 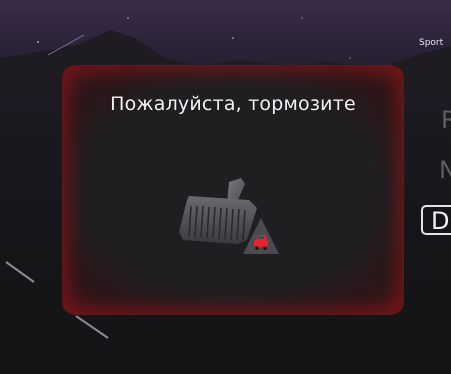 What do you see at coordinates (446, 120) in the screenshot?
I see `gear-r: R` at bounding box center [446, 120].